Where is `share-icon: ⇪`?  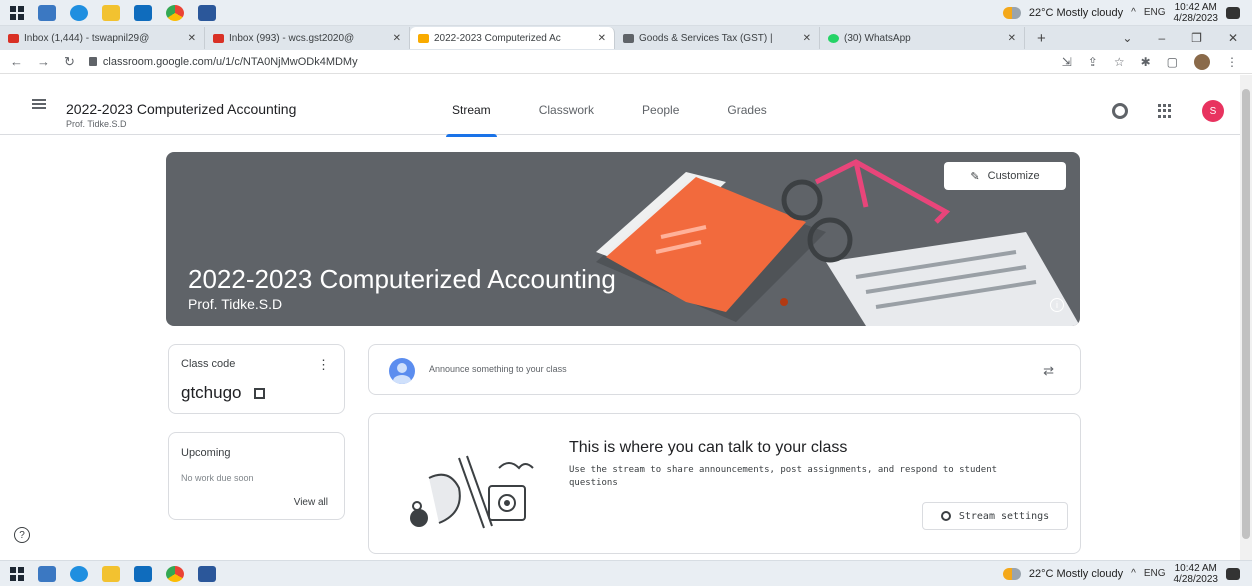
share-icon: ⇪ is located at coordinates (1093, 62).